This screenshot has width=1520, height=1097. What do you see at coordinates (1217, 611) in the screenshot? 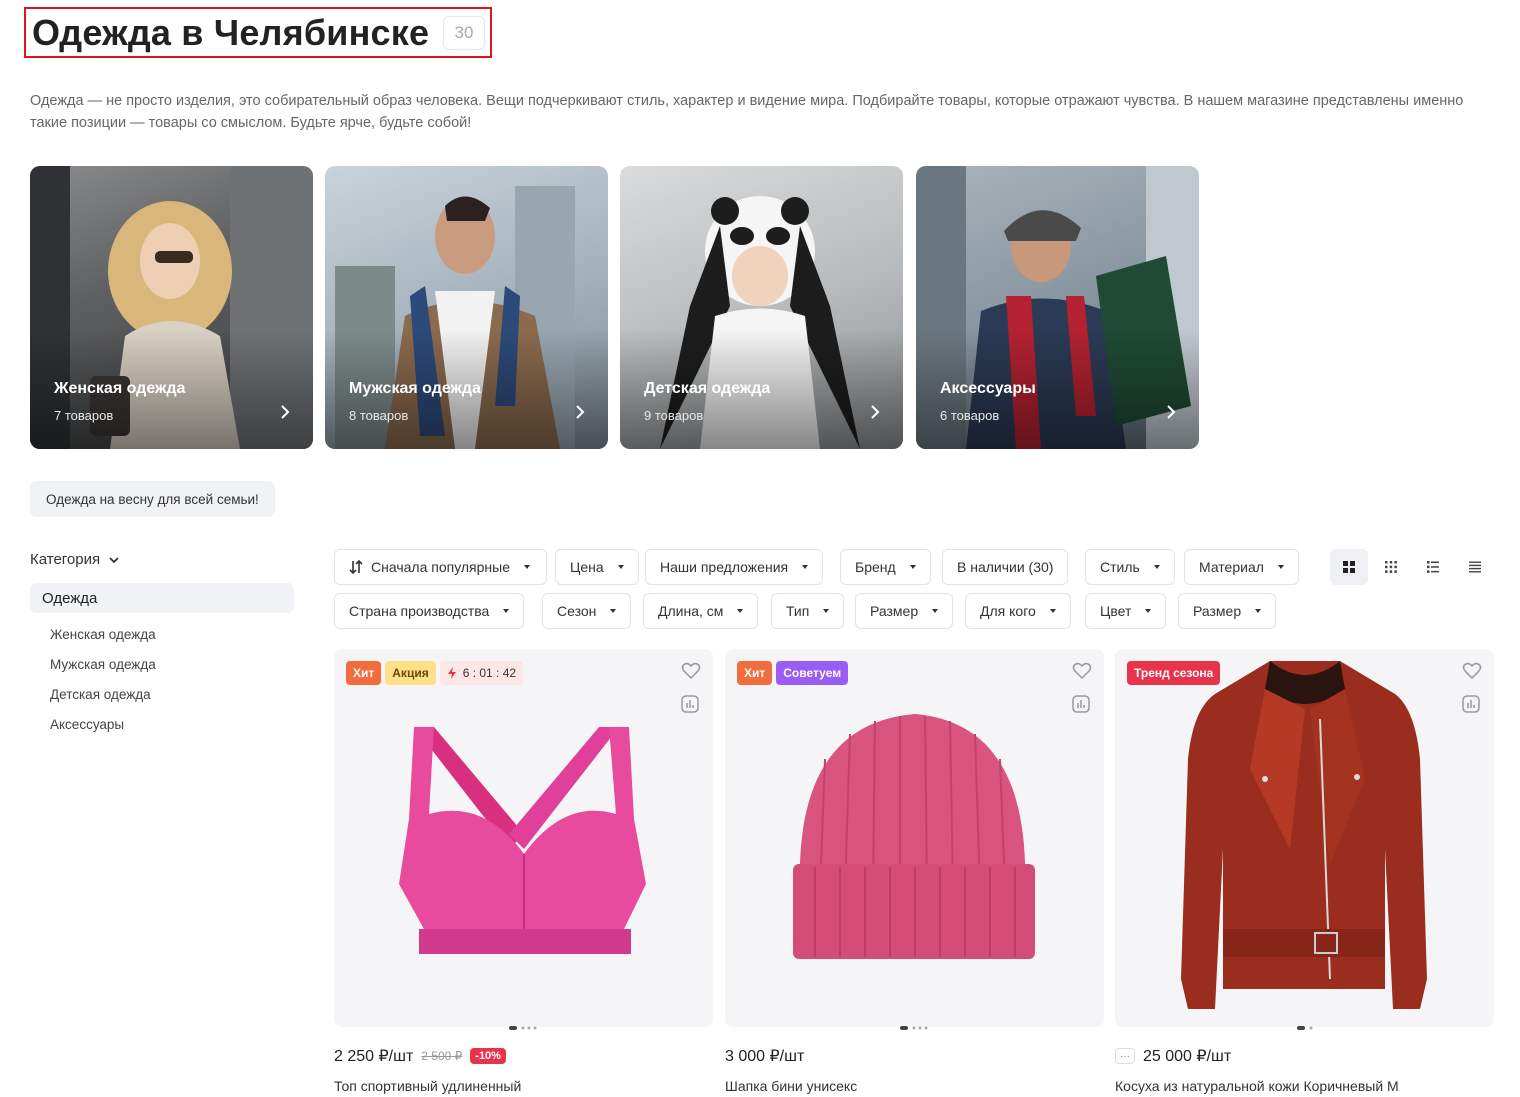
I see `filter-label: Размер` at bounding box center [1217, 611].